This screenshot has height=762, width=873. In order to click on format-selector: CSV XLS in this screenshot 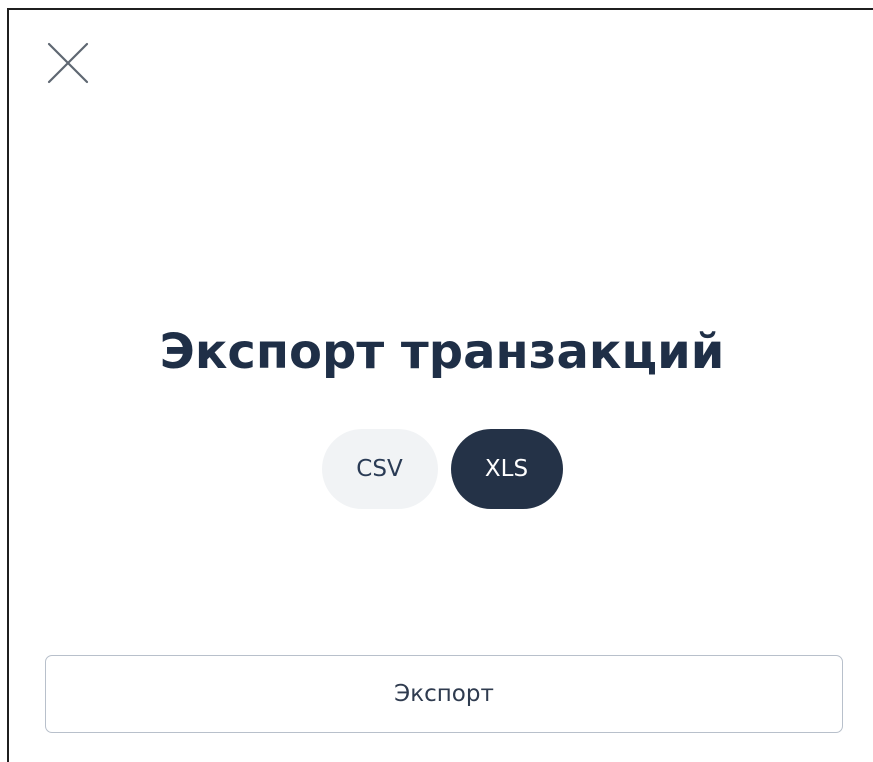, I will do `click(441, 469)`.